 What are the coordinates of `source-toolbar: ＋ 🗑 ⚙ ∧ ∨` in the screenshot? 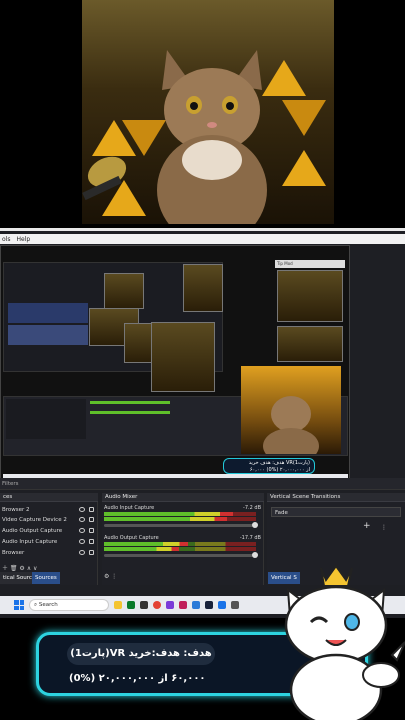 It's located at (19, 567).